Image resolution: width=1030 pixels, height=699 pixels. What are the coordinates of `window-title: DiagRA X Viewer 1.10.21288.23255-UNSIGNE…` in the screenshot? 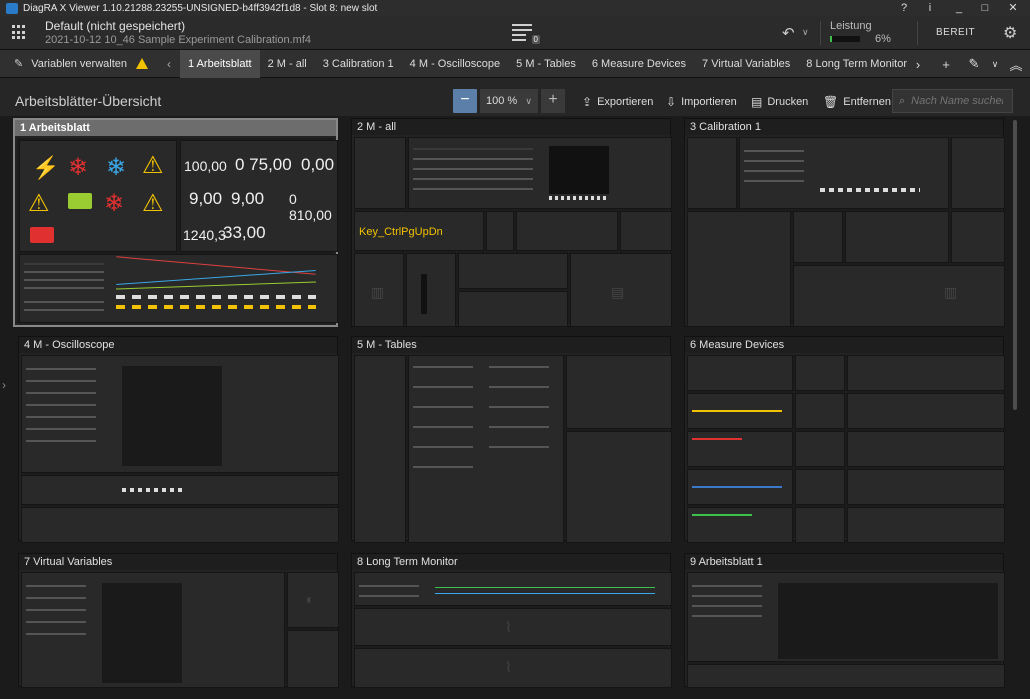 It's located at (200, 8).